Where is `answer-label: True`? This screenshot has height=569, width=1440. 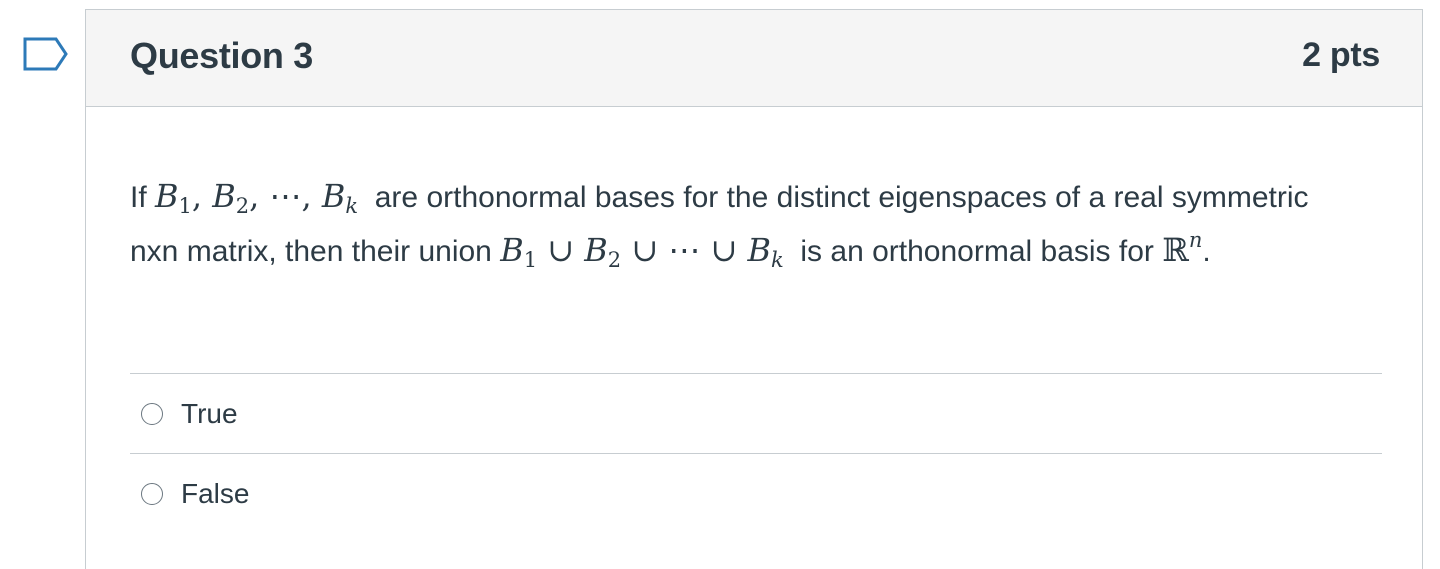 answer-label: True is located at coordinates (209, 414).